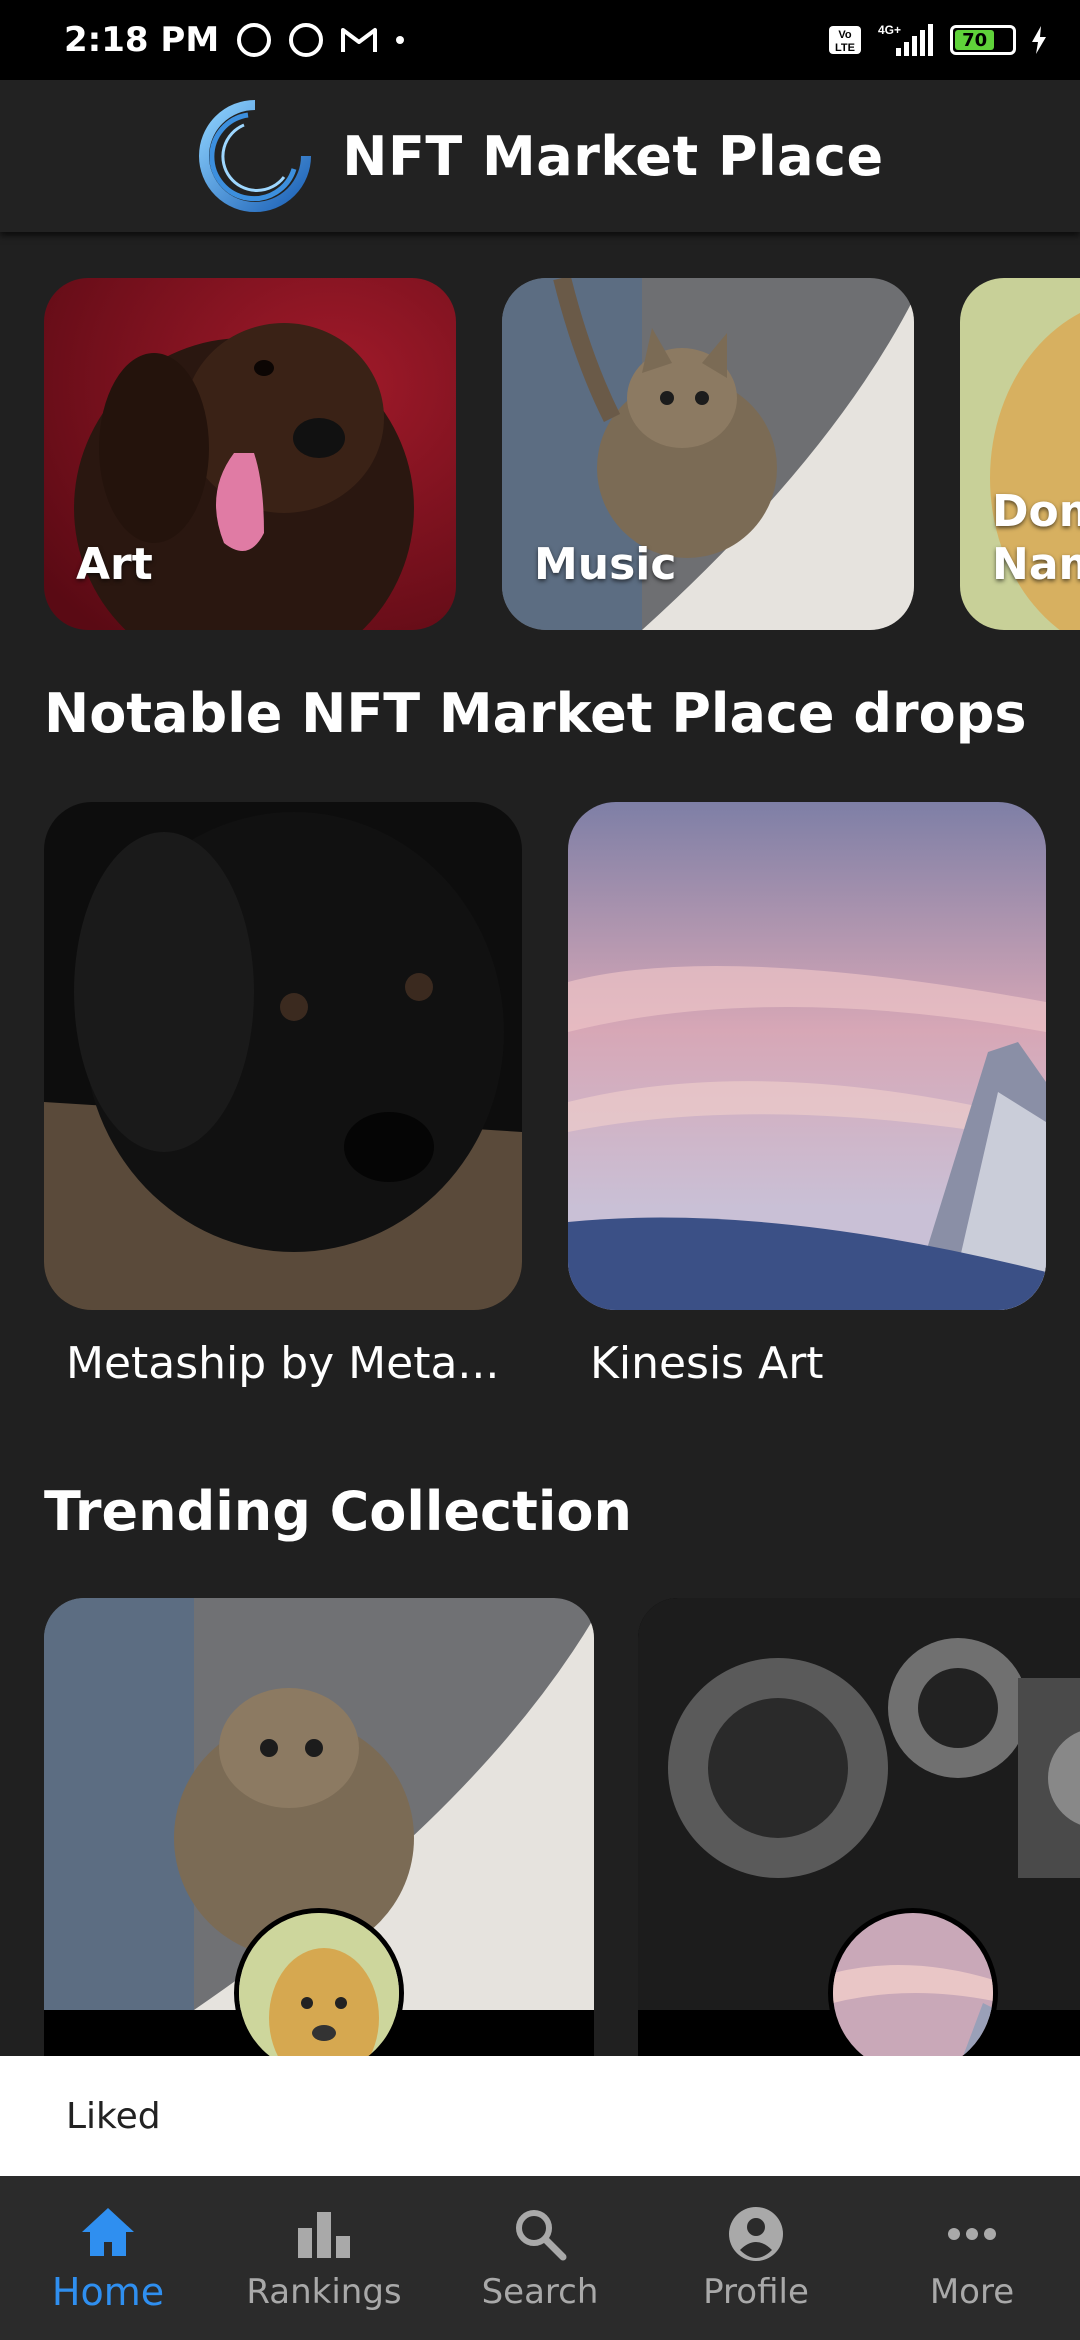 The width and height of the screenshot is (1080, 2340). What do you see at coordinates (400, 40) in the screenshot?
I see `dot-icon` at bounding box center [400, 40].